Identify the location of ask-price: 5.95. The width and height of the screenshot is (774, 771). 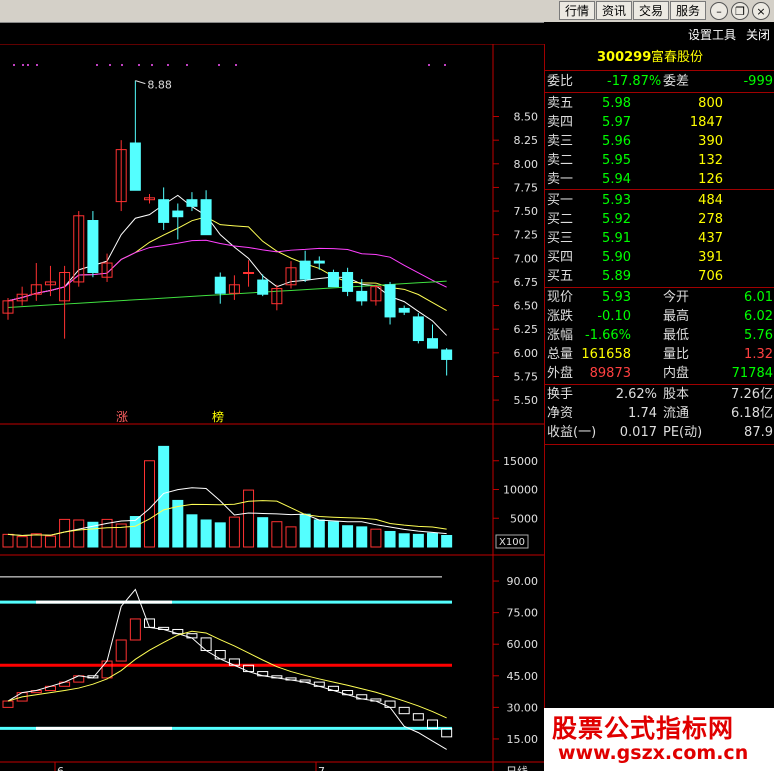
(616, 160).